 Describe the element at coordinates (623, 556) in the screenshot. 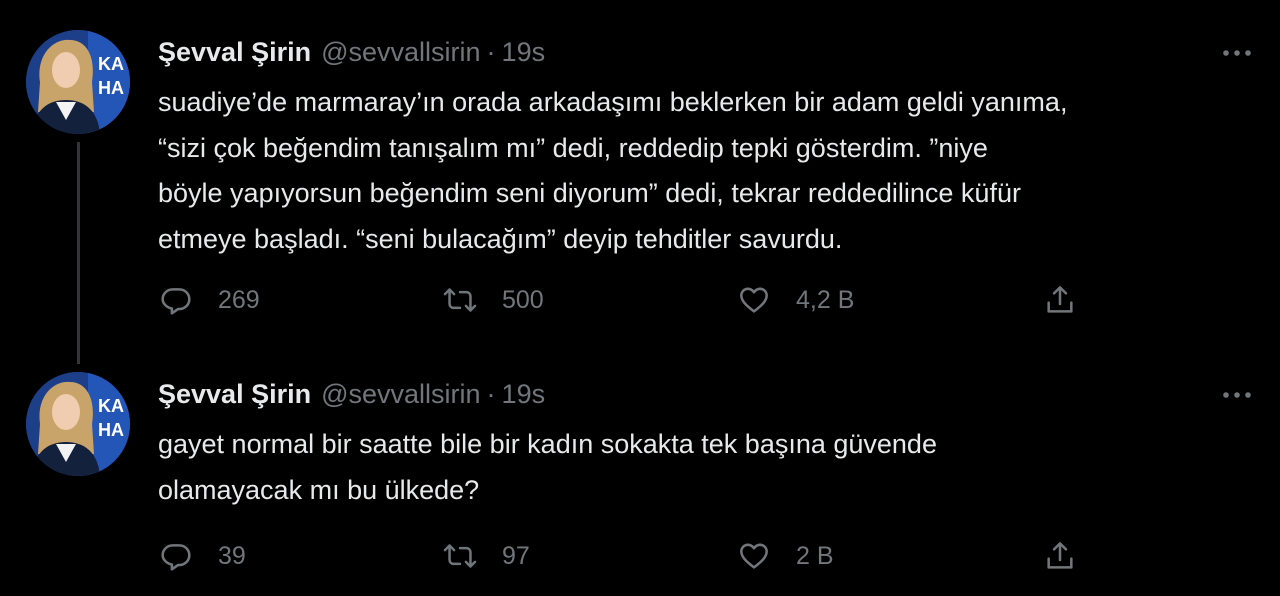

I see `tweet-actions: 39 97 2 B` at that location.